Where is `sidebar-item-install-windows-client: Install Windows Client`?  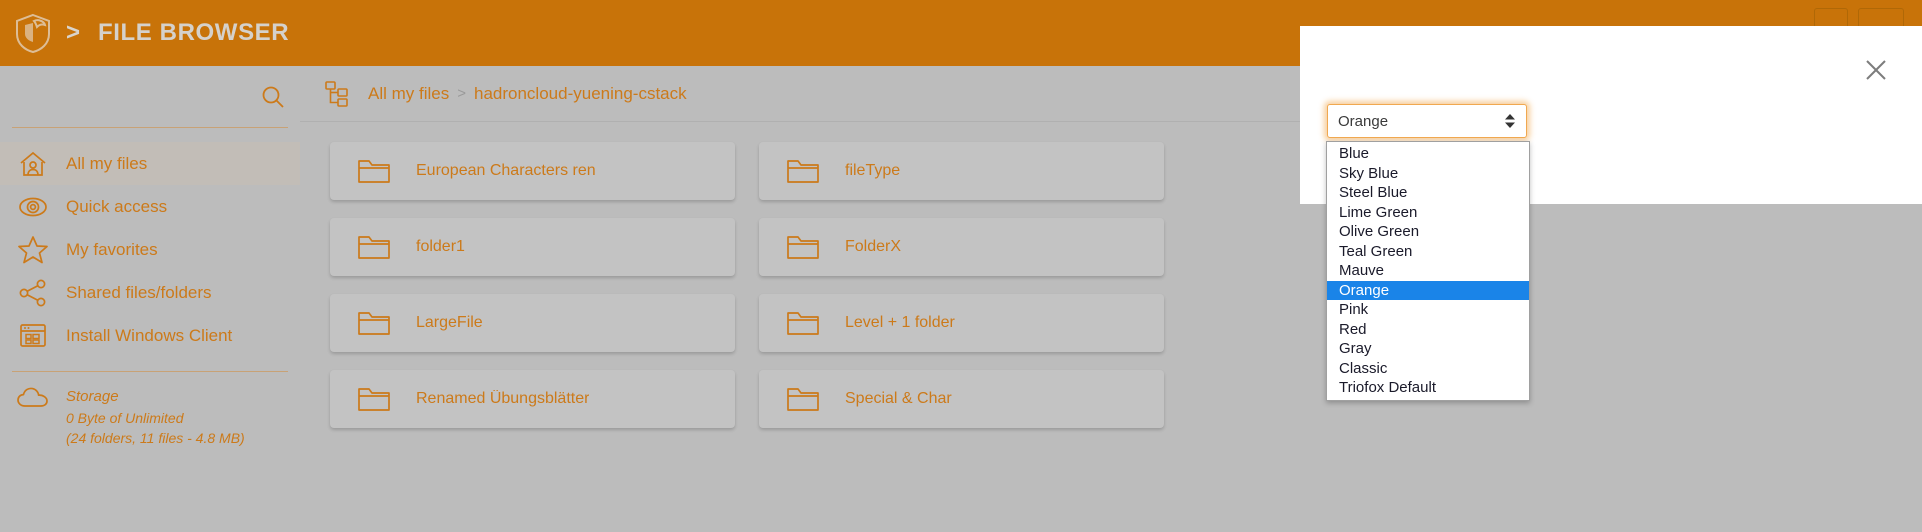 sidebar-item-install-windows-client: Install Windows Client is located at coordinates (150, 335).